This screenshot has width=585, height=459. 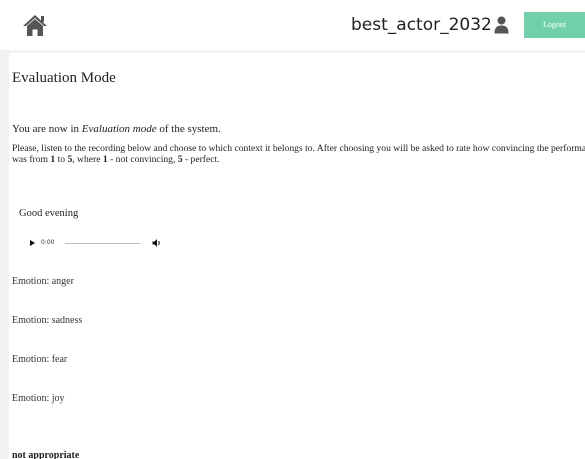 What do you see at coordinates (87, 159) in the screenshot?
I see `instructions-part: , where` at bounding box center [87, 159].